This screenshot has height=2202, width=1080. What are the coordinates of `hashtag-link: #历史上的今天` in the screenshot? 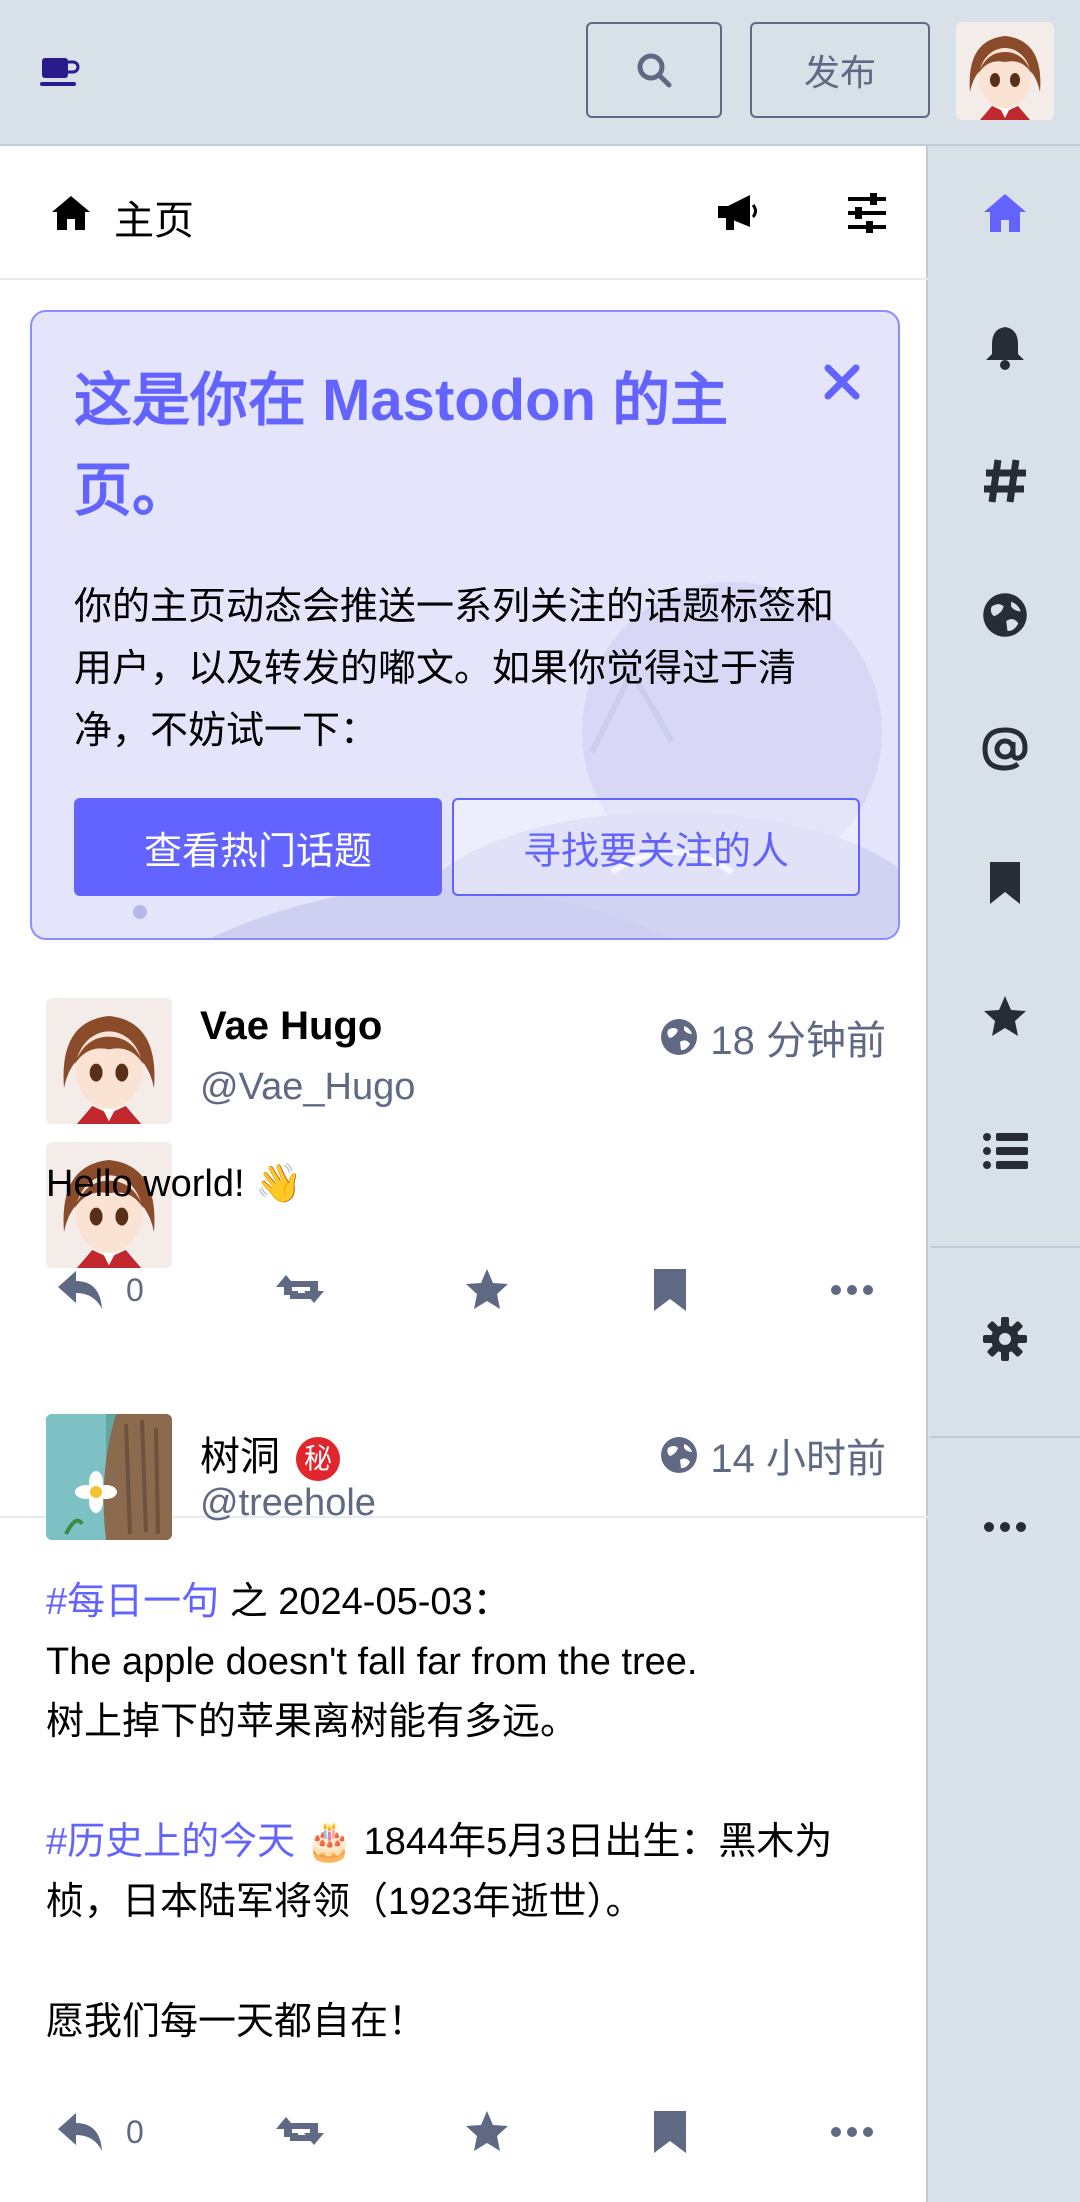 It's located at (170, 1842).